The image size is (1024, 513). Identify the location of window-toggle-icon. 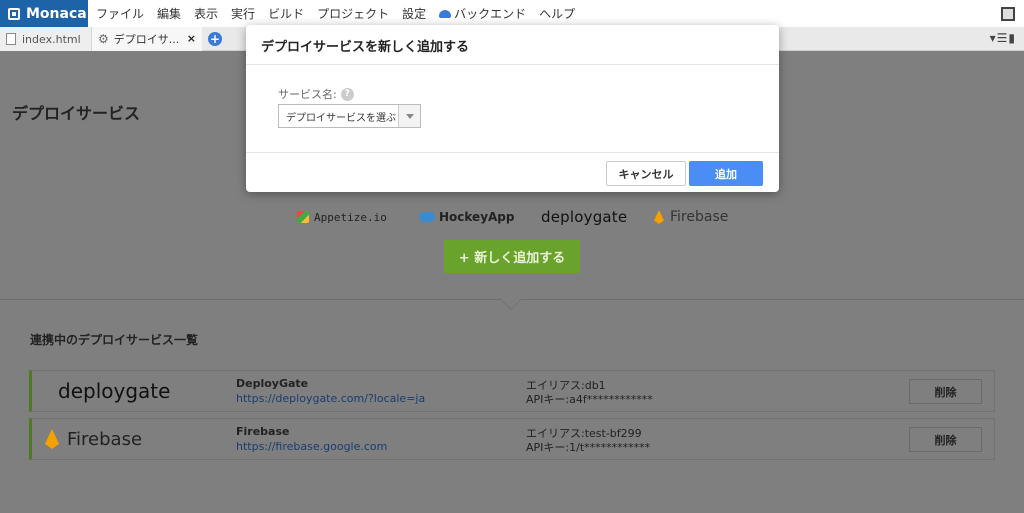
(1008, 14).